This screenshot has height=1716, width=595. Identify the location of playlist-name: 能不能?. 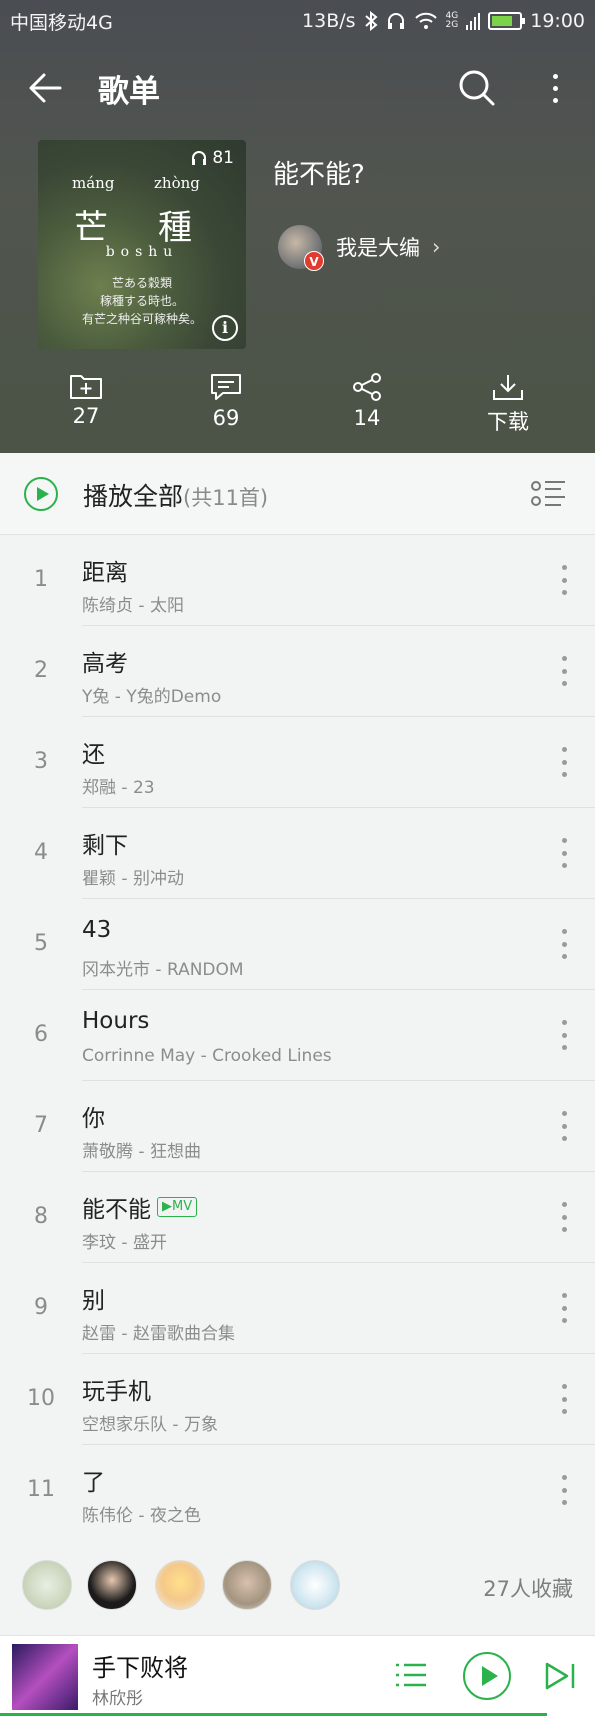
(319, 175).